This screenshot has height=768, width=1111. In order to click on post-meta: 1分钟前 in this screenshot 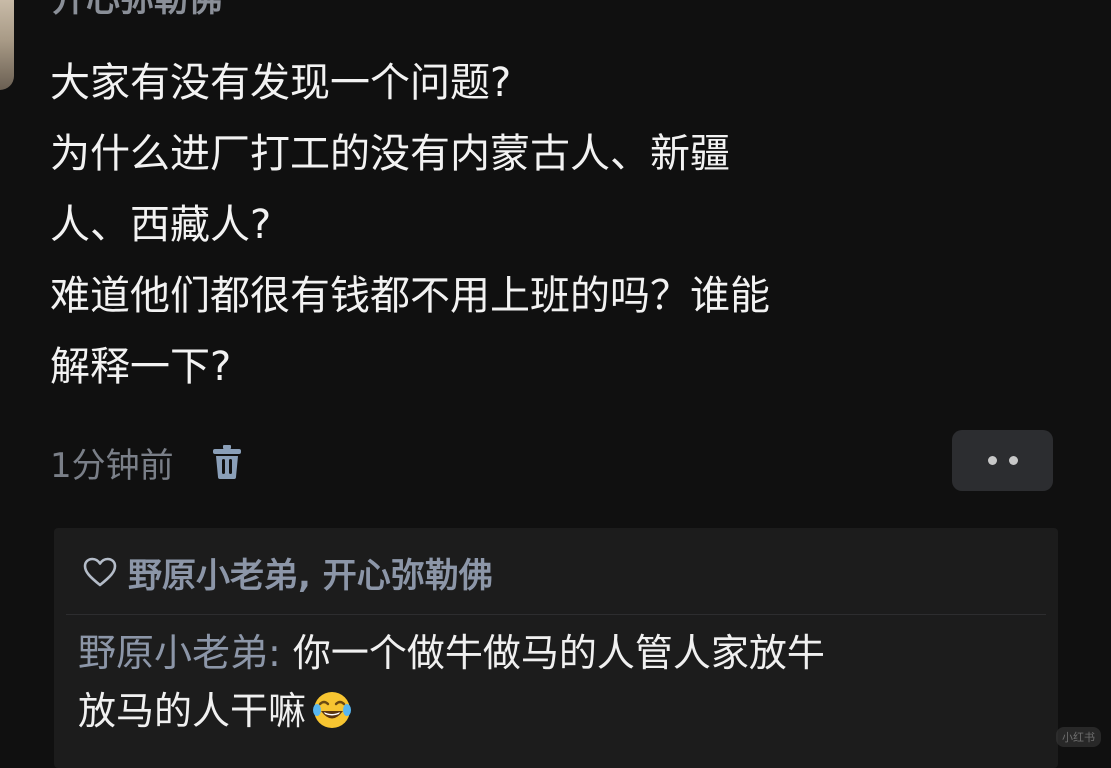, I will do `click(146, 462)`.